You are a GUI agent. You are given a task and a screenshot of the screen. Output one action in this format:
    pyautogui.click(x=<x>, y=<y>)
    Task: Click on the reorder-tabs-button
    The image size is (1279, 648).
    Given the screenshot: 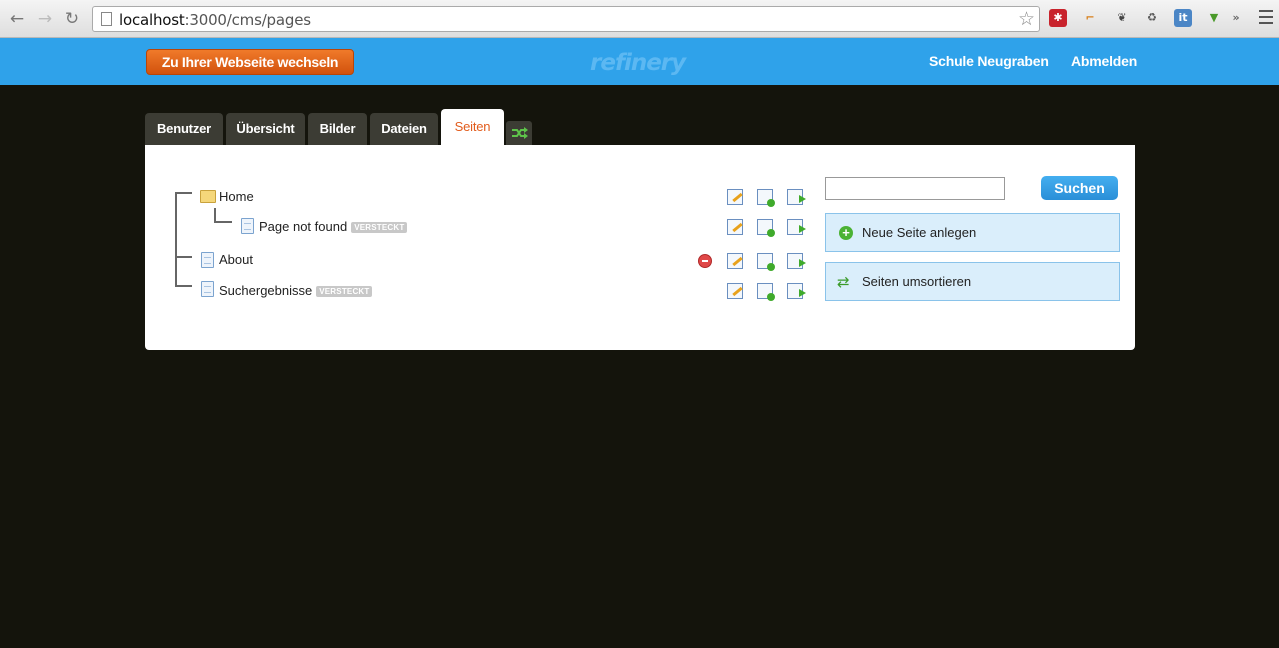 What is the action you would take?
    pyautogui.click(x=519, y=133)
    